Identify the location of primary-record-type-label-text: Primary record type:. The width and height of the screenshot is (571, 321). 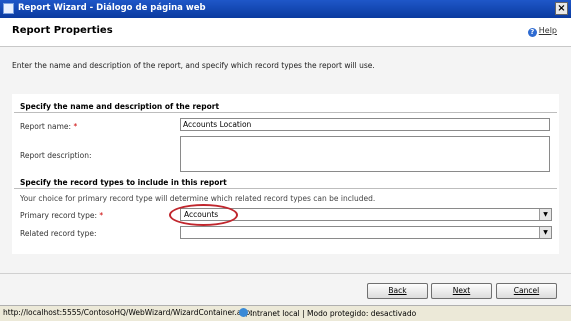
(58, 215).